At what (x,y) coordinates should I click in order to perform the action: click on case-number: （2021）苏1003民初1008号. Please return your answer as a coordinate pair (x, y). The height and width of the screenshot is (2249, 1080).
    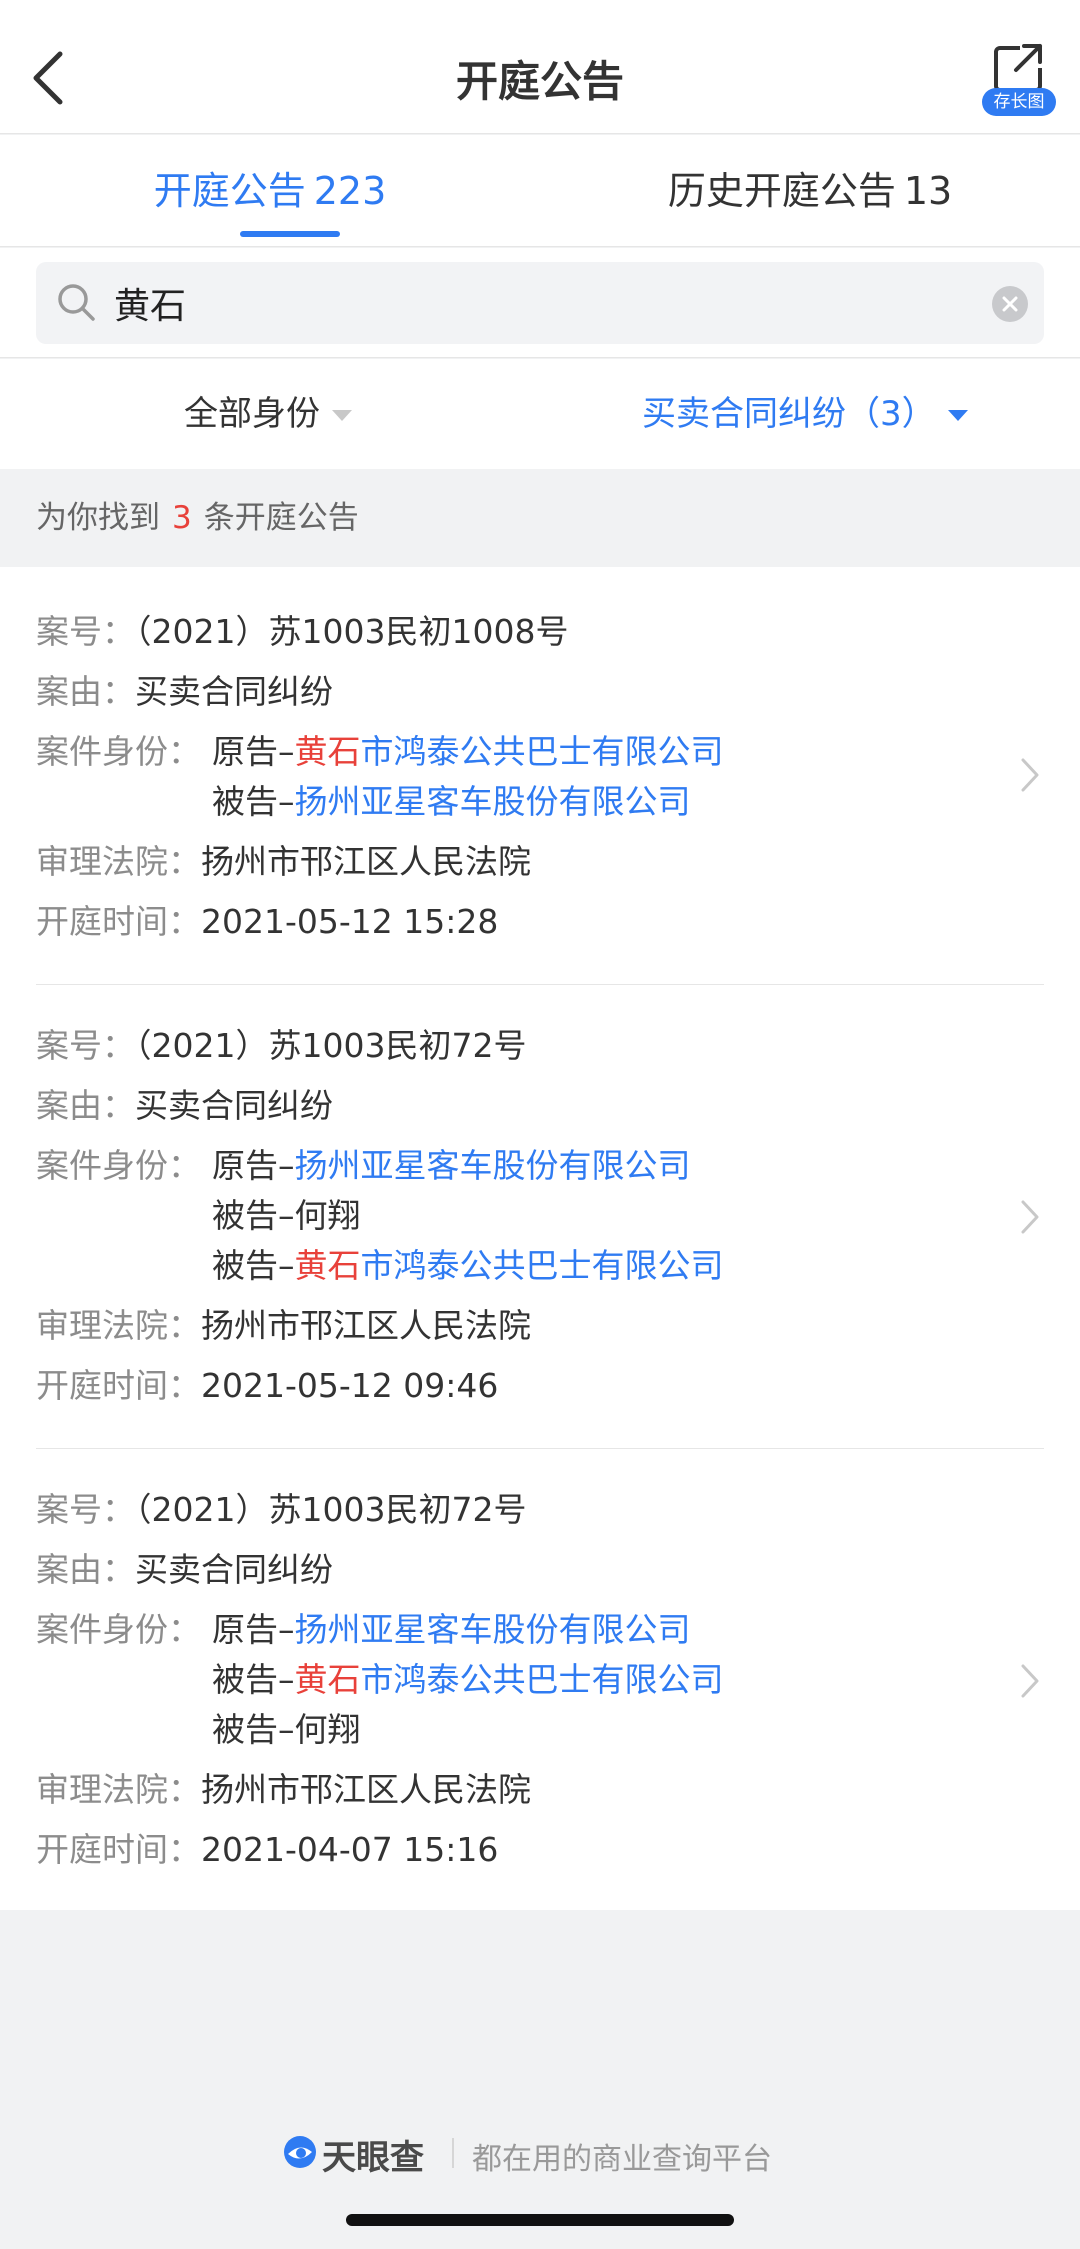
    Looking at the image, I should click on (352, 631).